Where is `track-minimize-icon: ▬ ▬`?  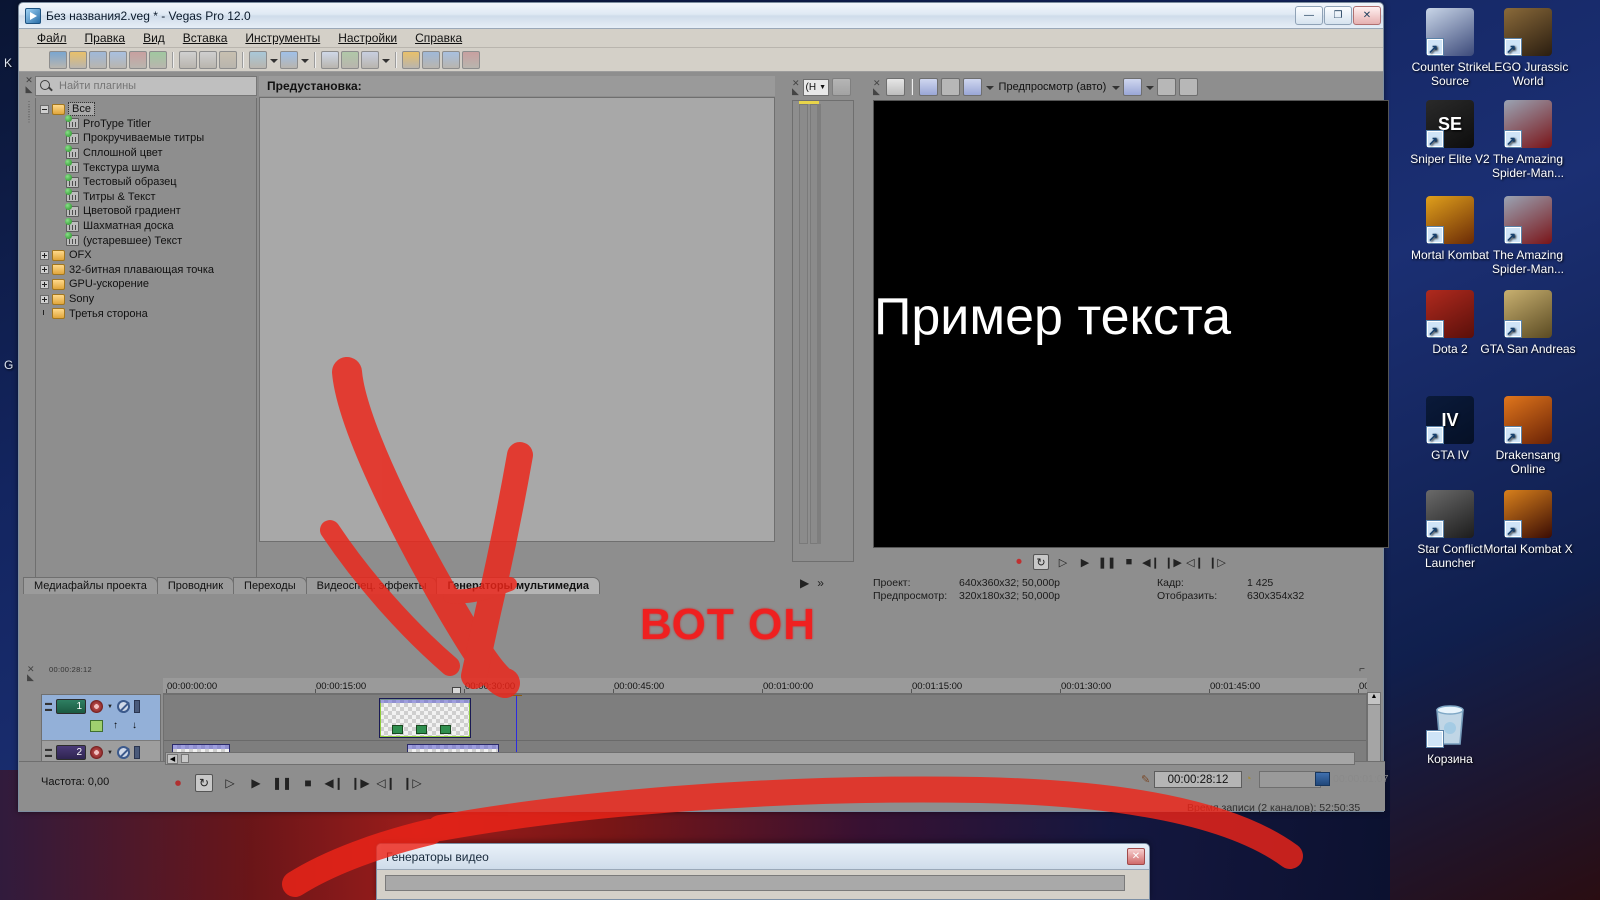
track-minimize-icon: ▬ ▬ is located at coordinates (48, 706).